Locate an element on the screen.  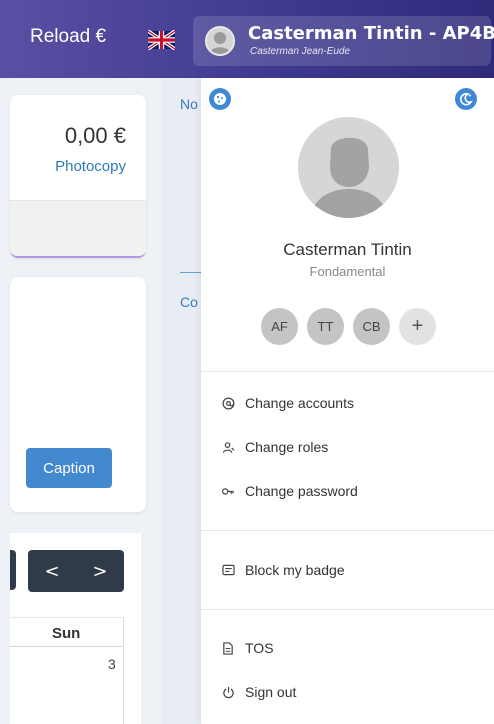
caption-button: Caption is located at coordinates (69, 468).